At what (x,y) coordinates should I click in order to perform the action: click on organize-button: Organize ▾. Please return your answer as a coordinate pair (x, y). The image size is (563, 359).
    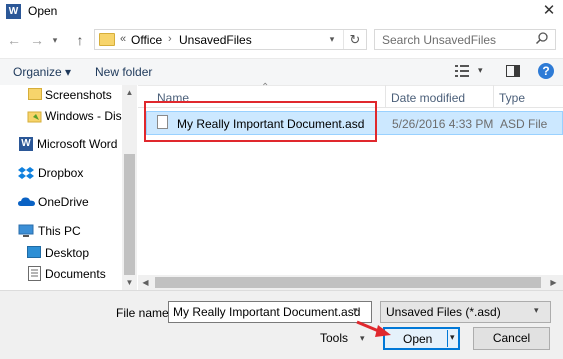
    Looking at the image, I should click on (42, 72).